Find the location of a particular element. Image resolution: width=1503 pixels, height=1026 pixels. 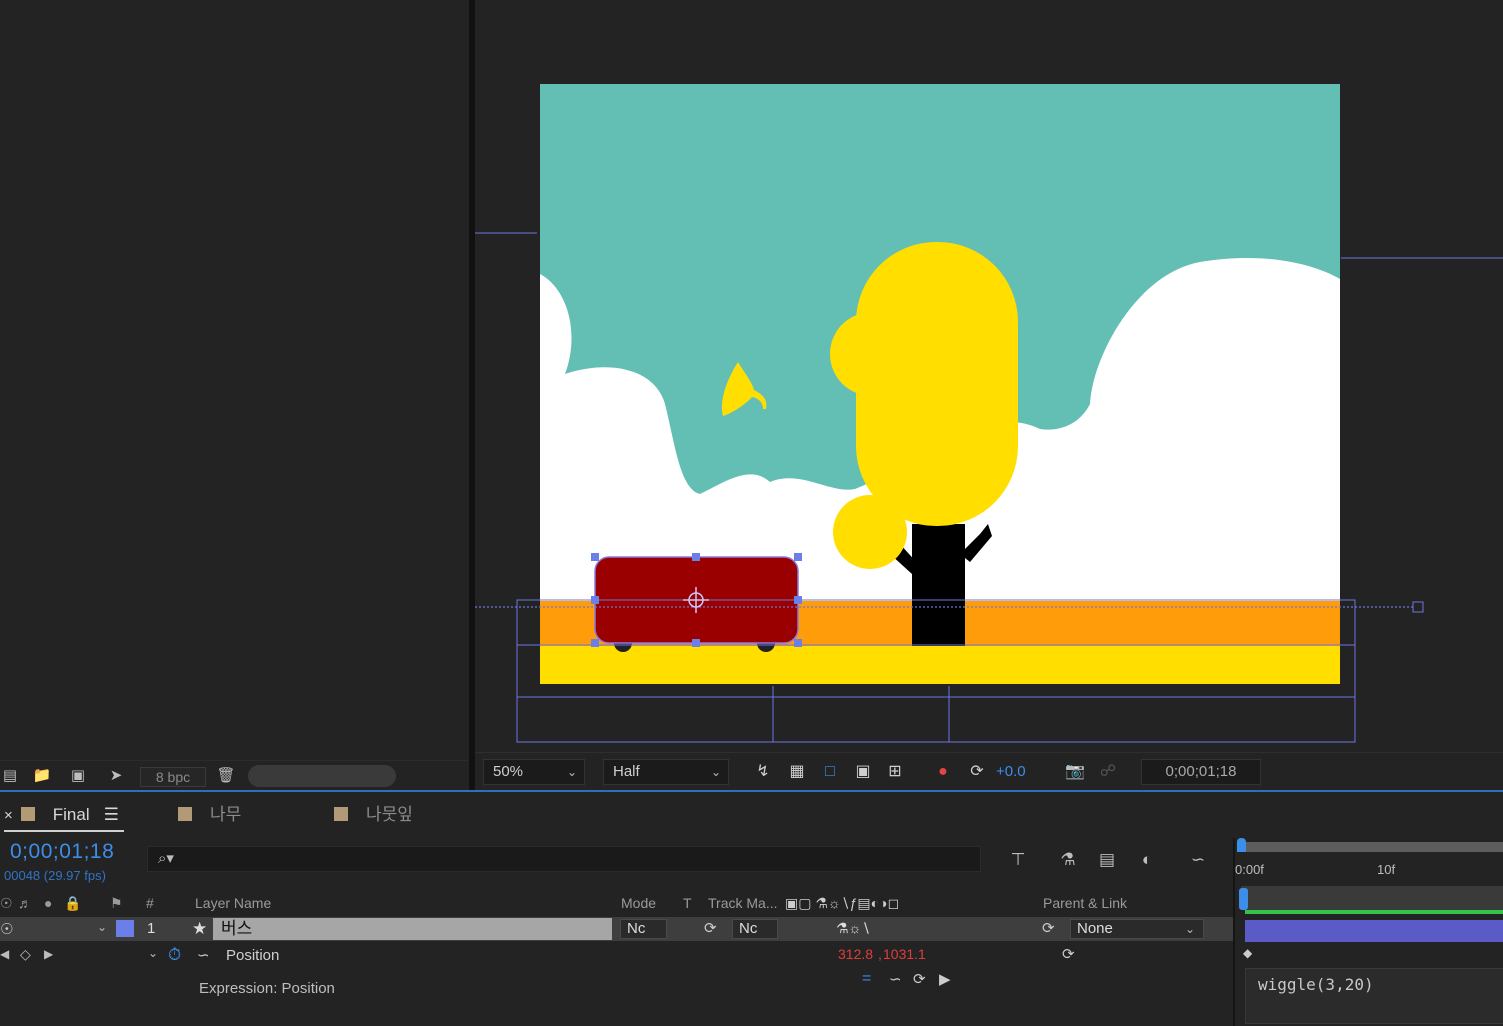

time-ruler: 0:00f 10f is located at coordinates (1369, 867).